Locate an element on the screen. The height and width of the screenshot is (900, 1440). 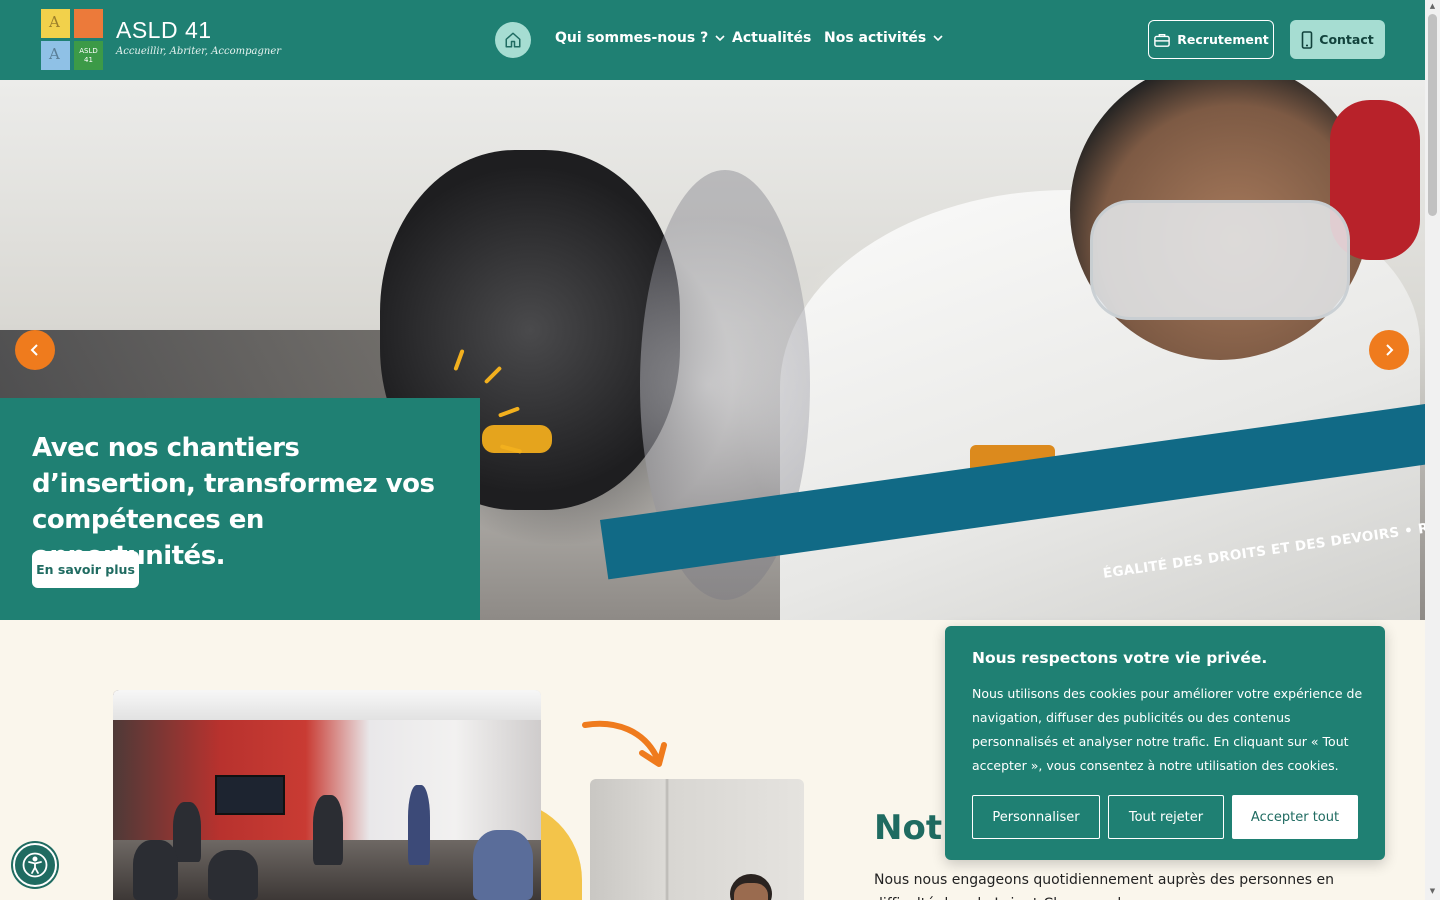
learn-more-button: En savoir plus is located at coordinates (85, 569).